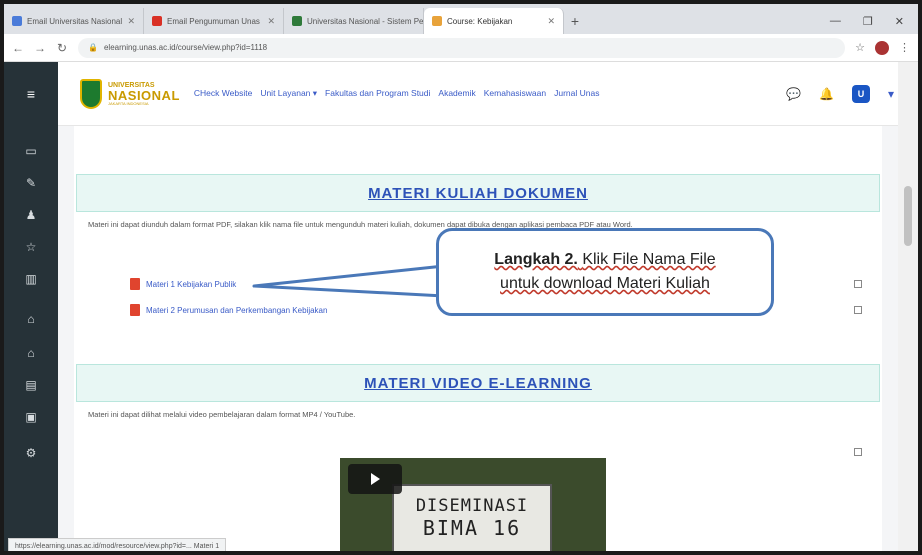 The height and width of the screenshot is (555, 922). Describe the element at coordinates (575, 21) in the screenshot. I see `new-tab-button: +` at that location.